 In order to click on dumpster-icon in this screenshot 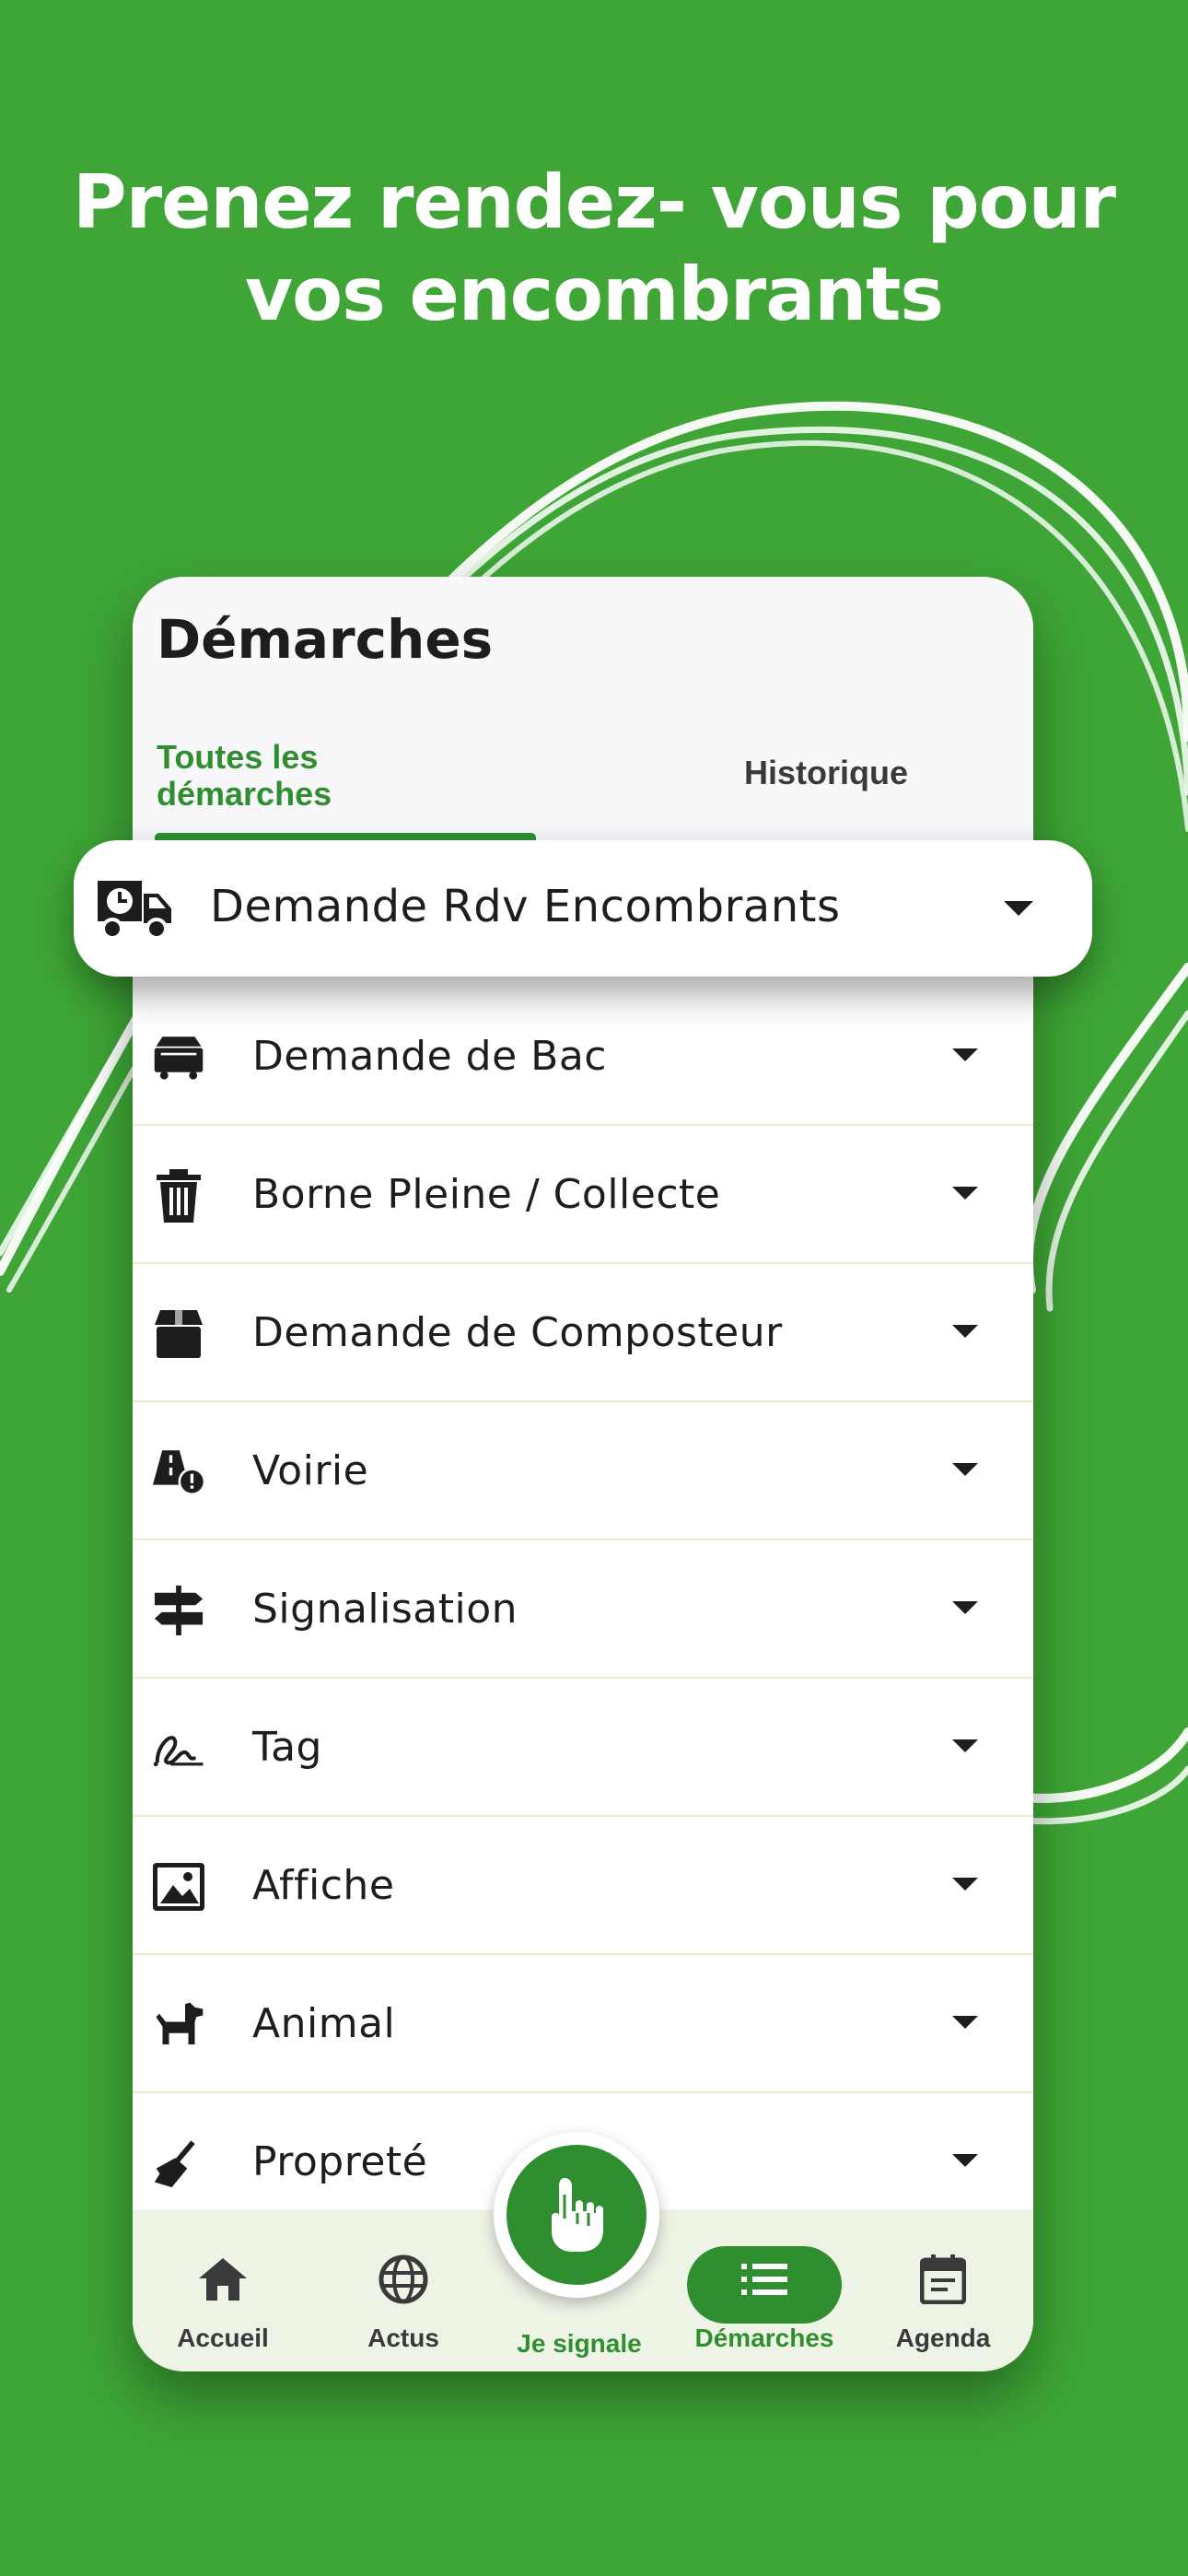, I will do `click(178, 1057)`.